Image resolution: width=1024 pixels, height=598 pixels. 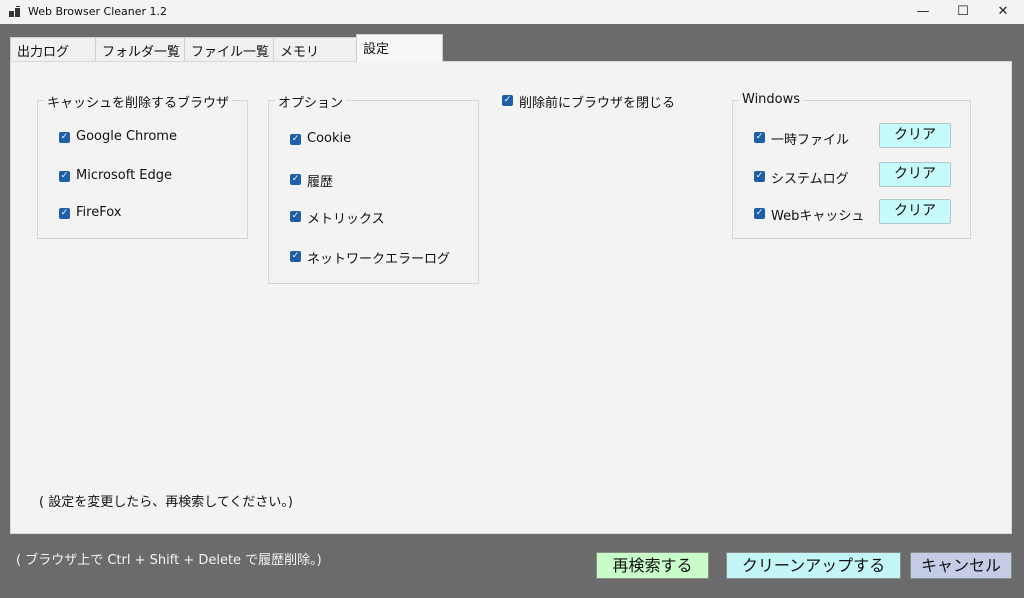 What do you see at coordinates (915, 174) in the screenshot?
I see `clear-system-log-button: クリア` at bounding box center [915, 174].